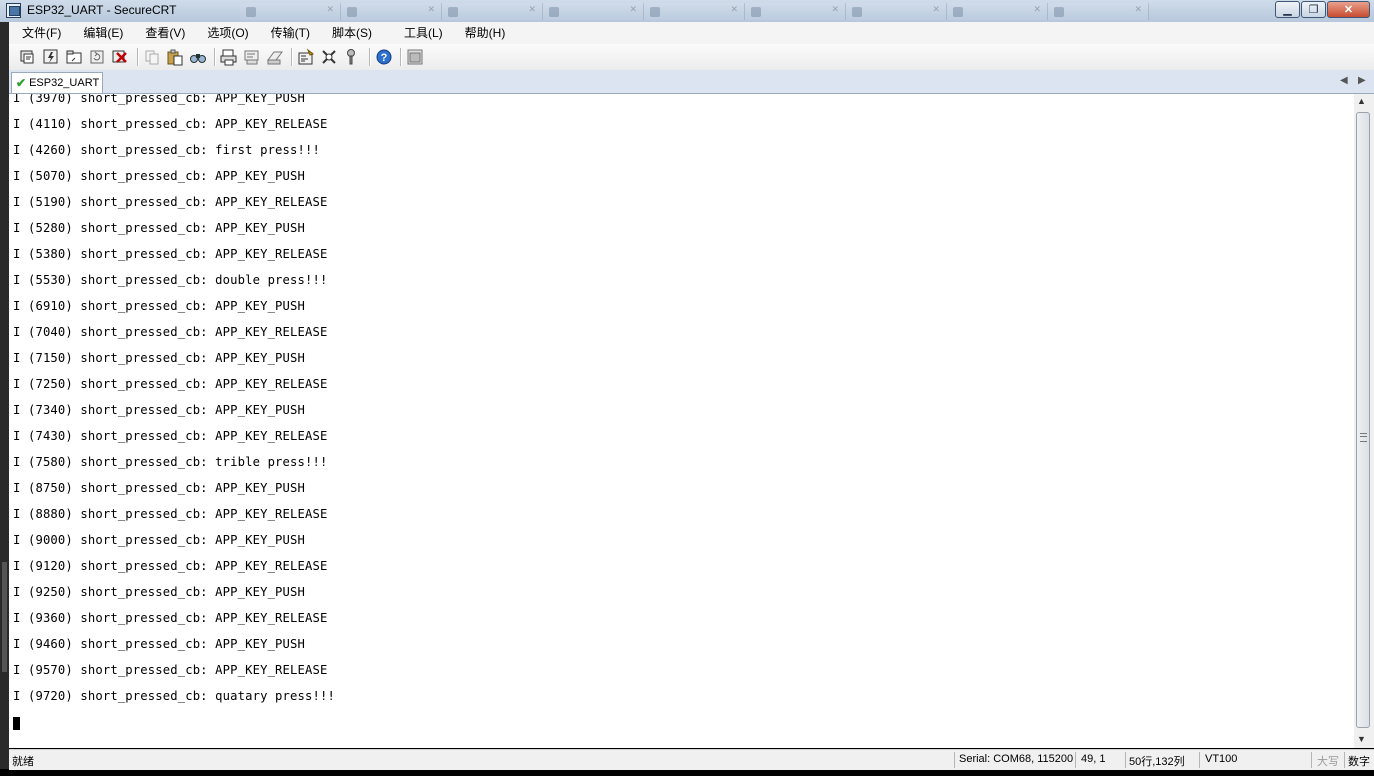  I want to click on print-setup-button, so click(275, 57).